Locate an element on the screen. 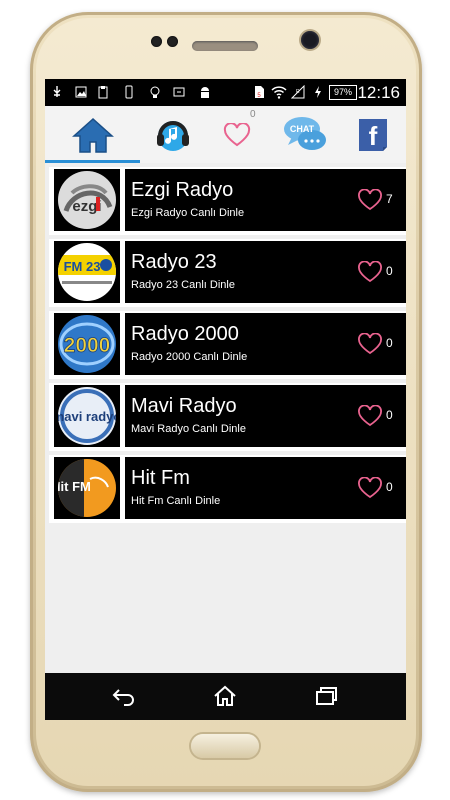 This screenshot has height=800, width=450. bulb-icon is located at coordinates (155, 92).